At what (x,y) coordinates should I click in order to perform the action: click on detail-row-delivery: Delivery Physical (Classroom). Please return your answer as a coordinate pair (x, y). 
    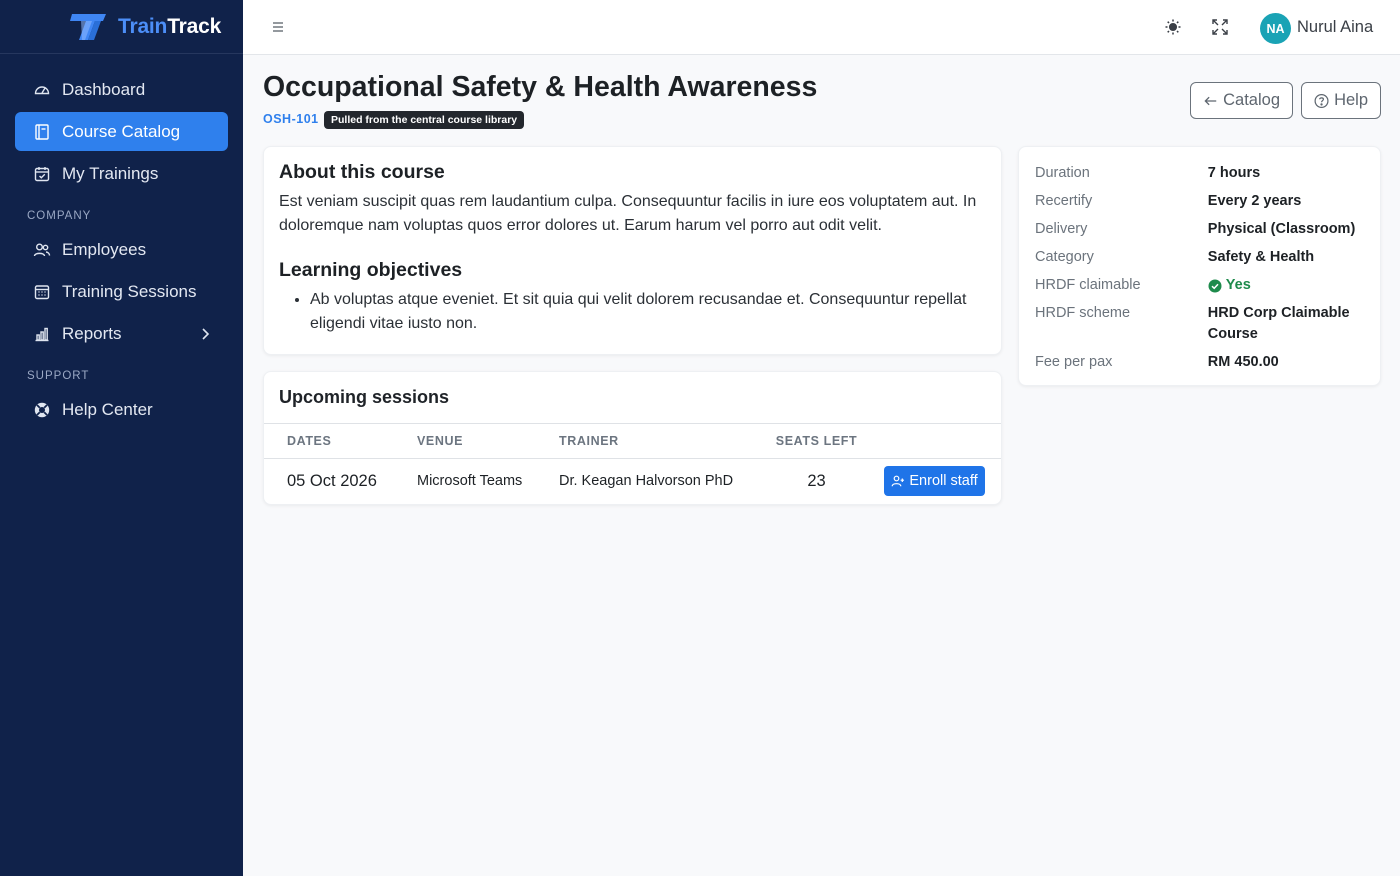
    Looking at the image, I should click on (1195, 229).